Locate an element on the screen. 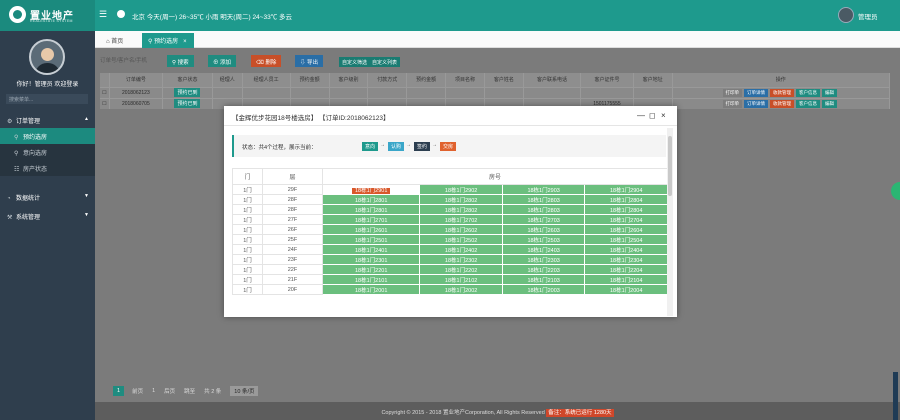  column-header: 客户状态 is located at coordinates (187, 80).